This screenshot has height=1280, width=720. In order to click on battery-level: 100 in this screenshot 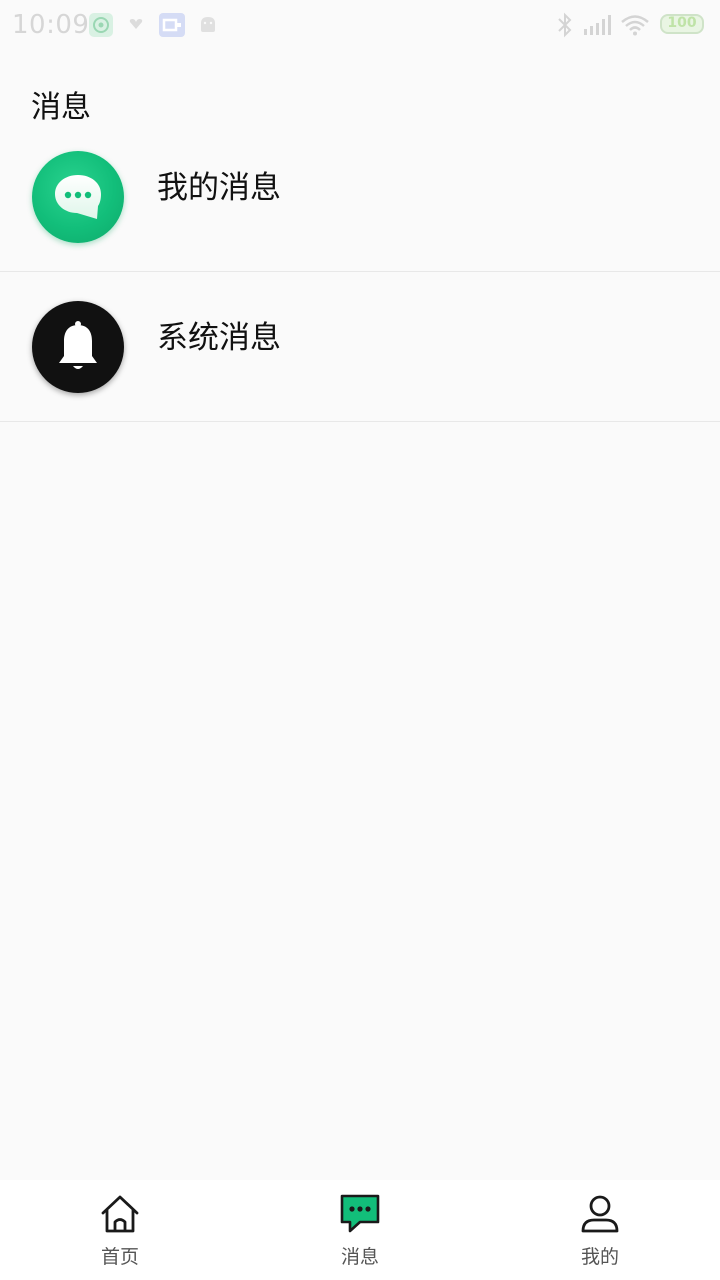, I will do `click(682, 23)`.